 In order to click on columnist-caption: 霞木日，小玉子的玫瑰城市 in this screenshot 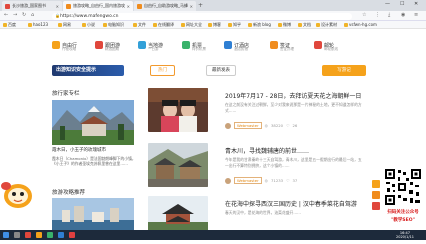, I will do `click(94, 150)`.